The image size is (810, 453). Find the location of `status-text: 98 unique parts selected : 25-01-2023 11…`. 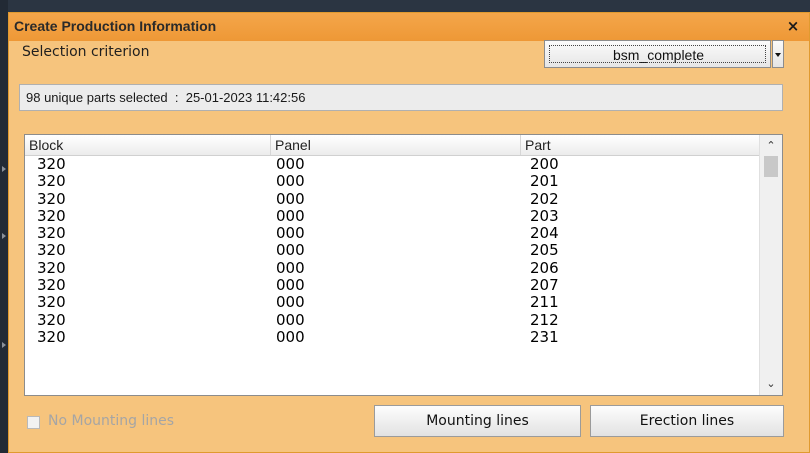

status-text: 98 unique parts selected : 25-01-2023 11… is located at coordinates (166, 97).